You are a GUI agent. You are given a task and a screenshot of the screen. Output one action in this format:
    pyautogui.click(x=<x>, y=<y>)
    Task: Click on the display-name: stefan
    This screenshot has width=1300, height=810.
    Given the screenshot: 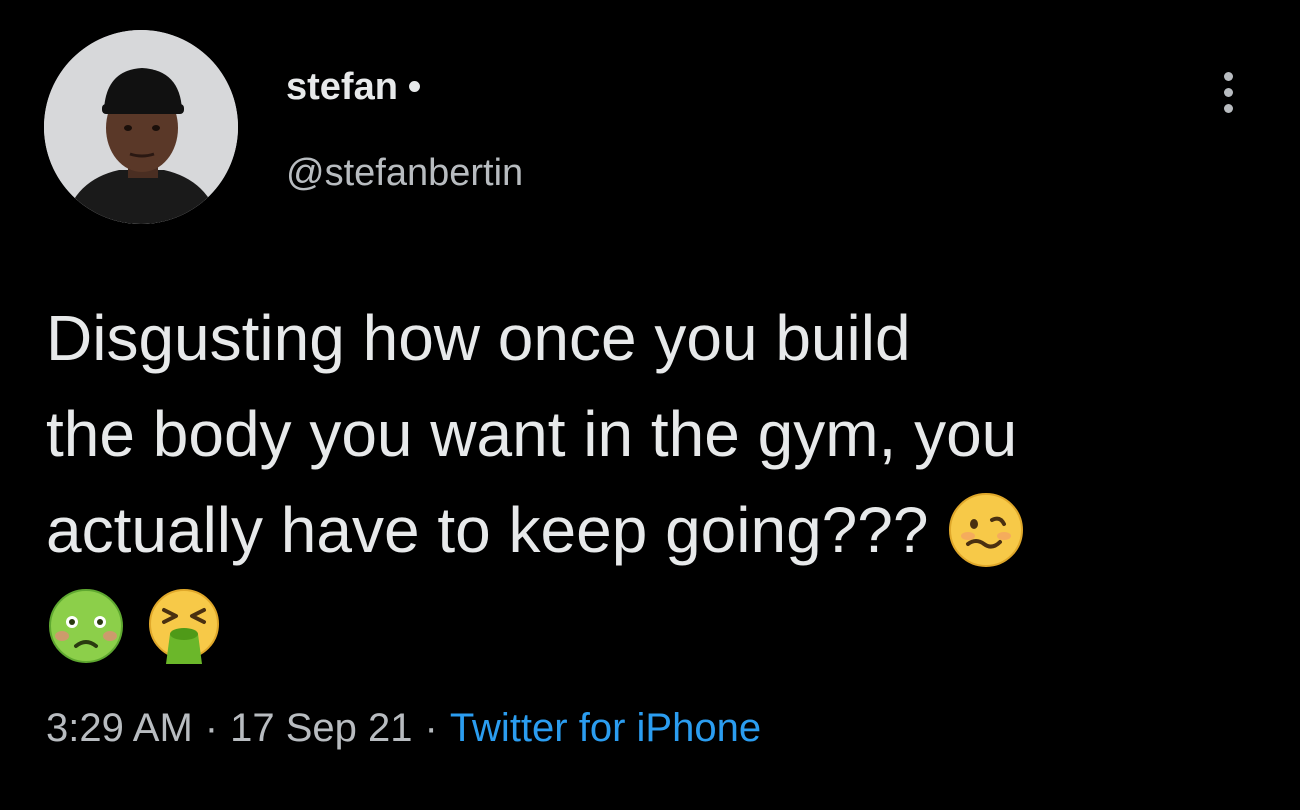 What is the action you would take?
    pyautogui.click(x=342, y=87)
    